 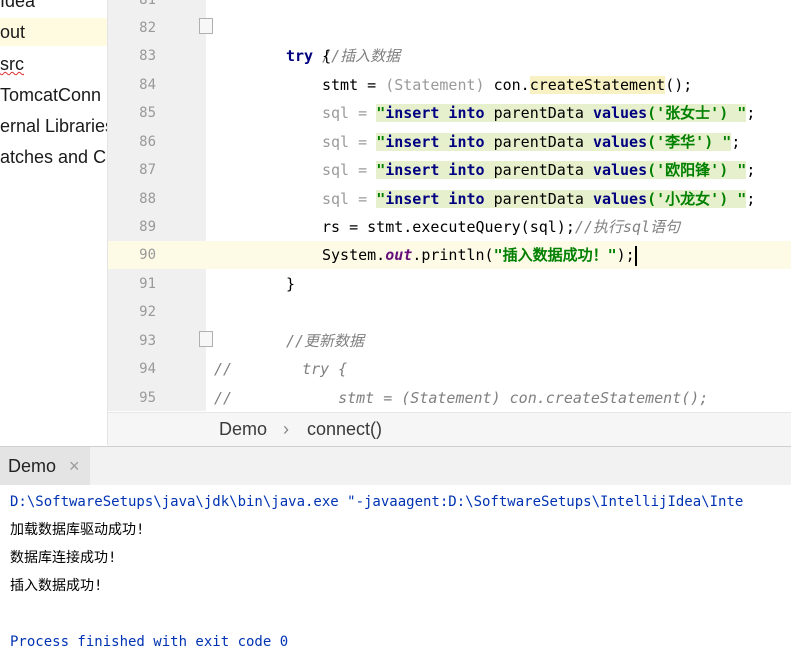 What do you see at coordinates (243, 429) in the screenshot?
I see `breadcrumb-class: Demo` at bounding box center [243, 429].